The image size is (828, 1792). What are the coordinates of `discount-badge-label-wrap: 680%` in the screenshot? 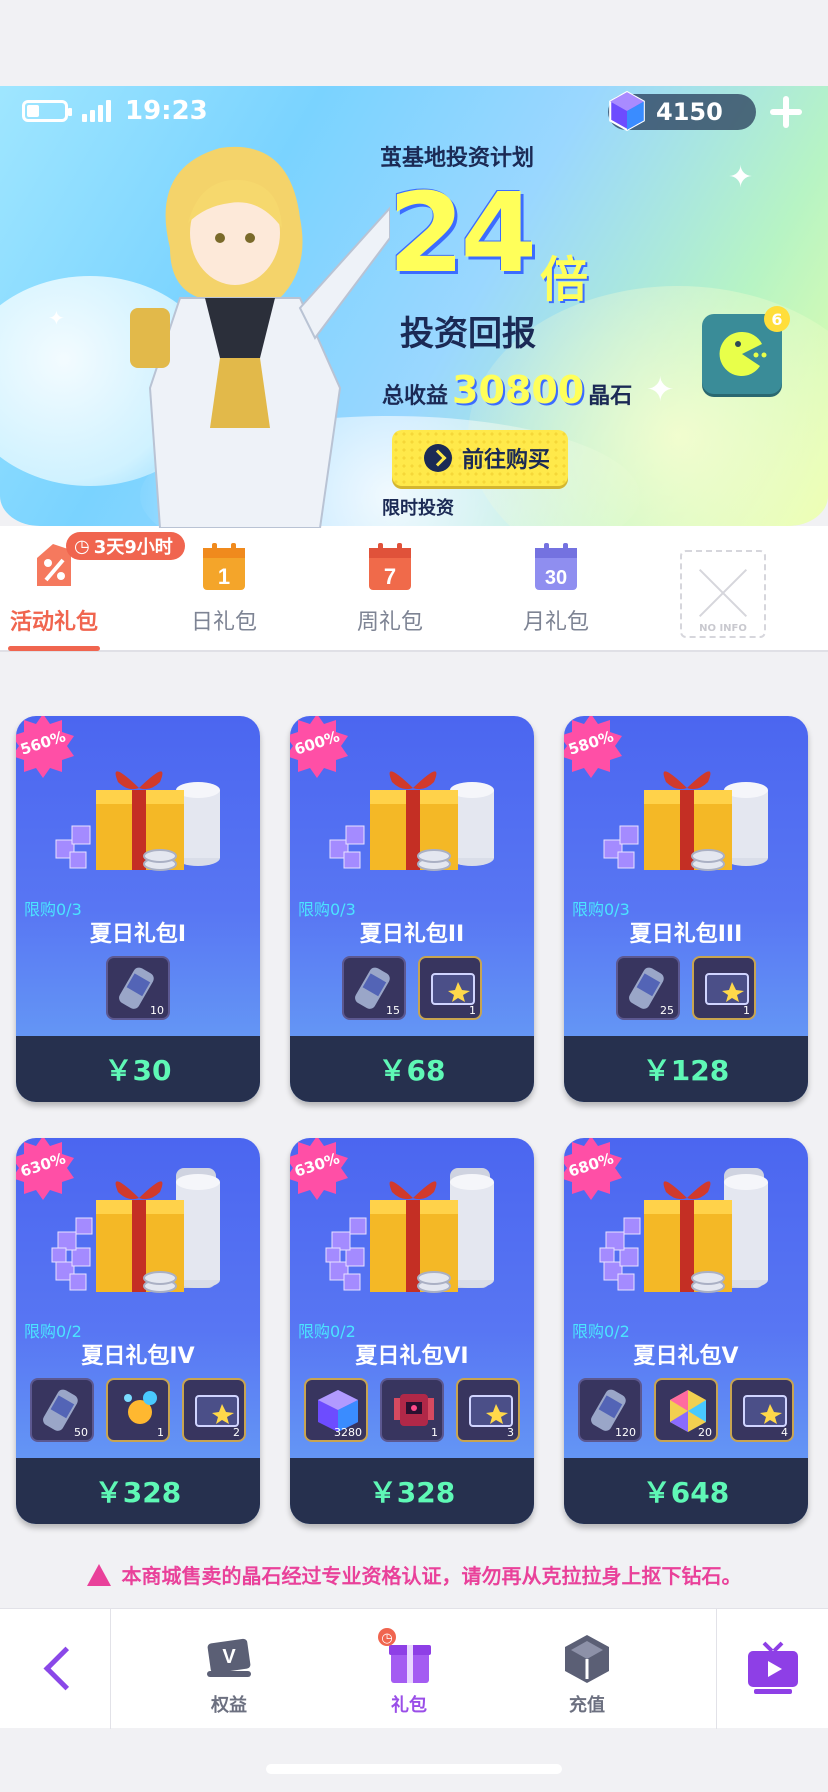 It's located at (594, 1169).